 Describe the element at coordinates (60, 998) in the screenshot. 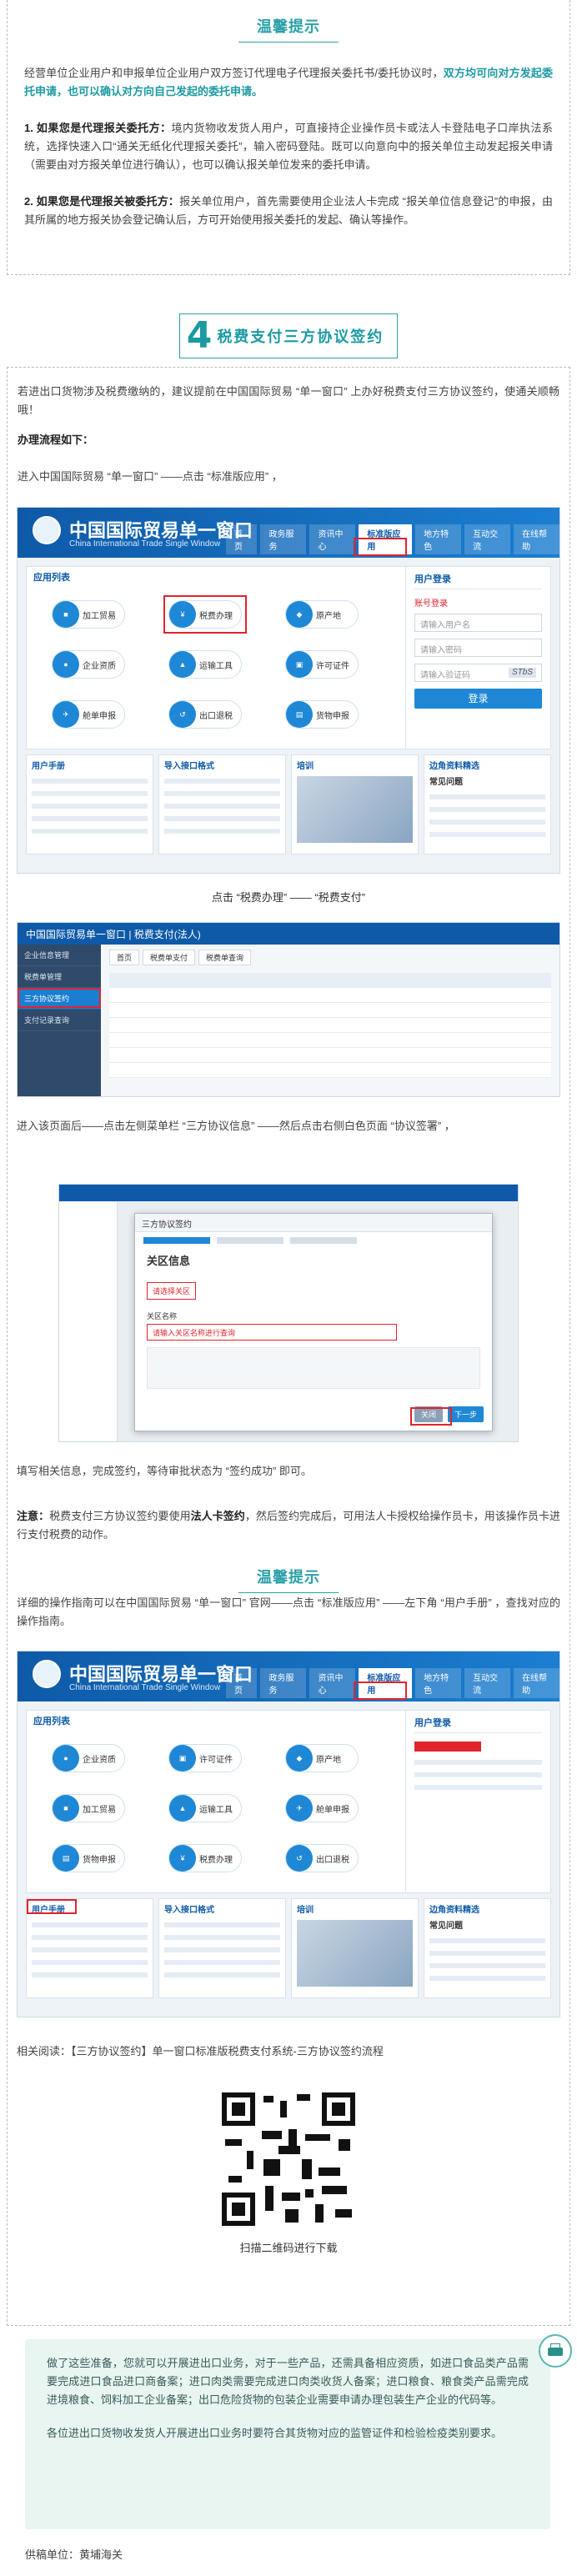

I see `highlight-agreement-menu` at that location.